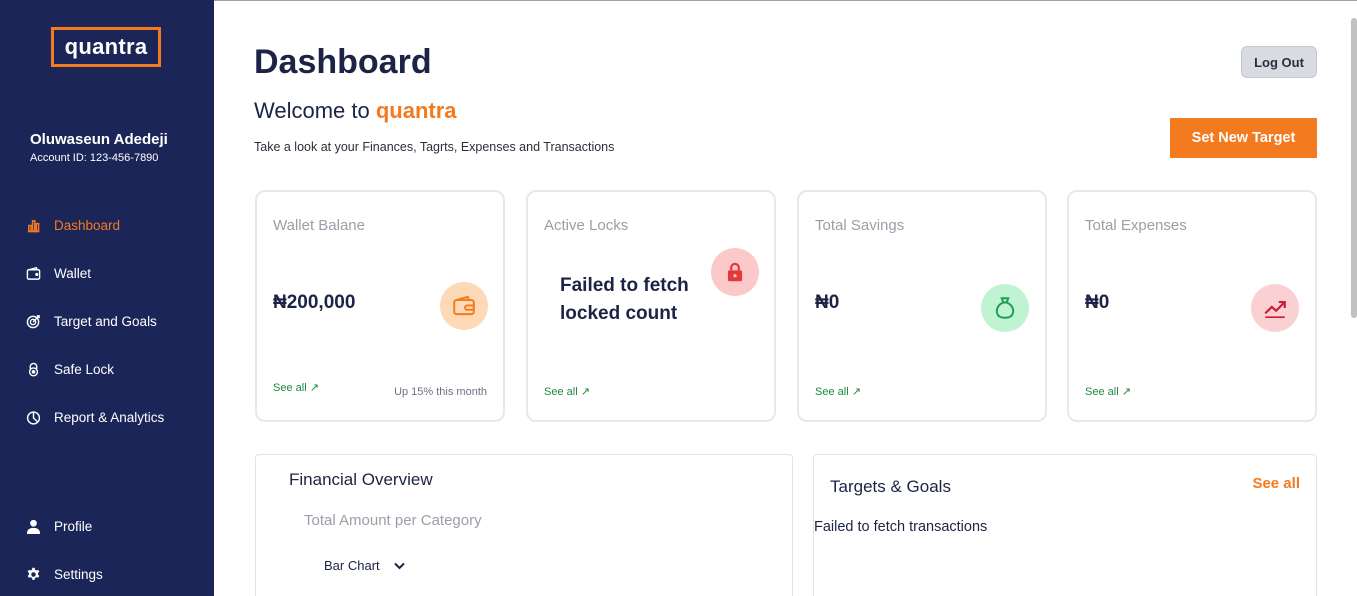  What do you see at coordinates (94, 158) in the screenshot?
I see `account-id: Account ID: 123-456-7890` at bounding box center [94, 158].